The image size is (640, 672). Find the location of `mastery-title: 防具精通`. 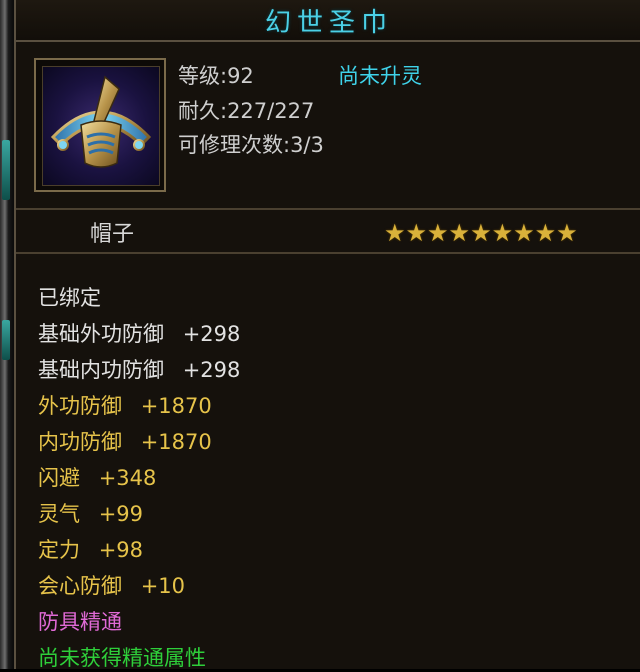

mastery-title: 防具精通 is located at coordinates (80, 622).